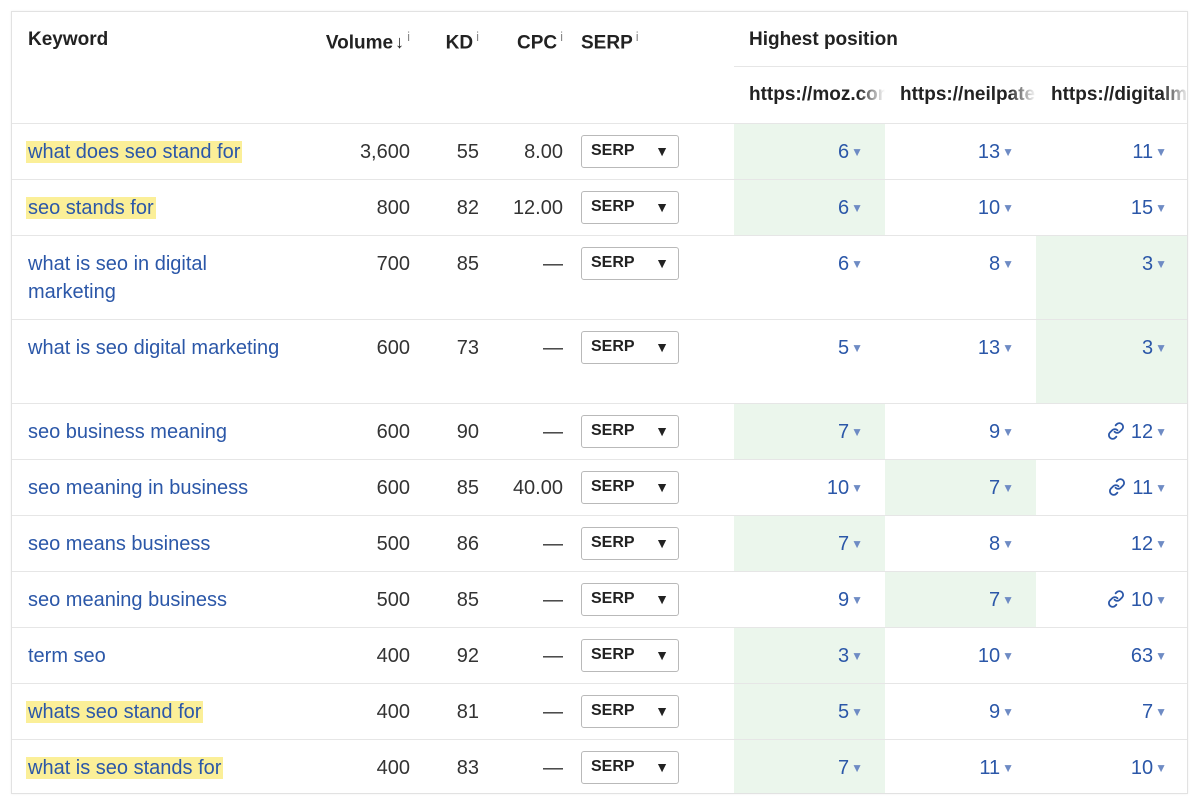  I want to click on keyword-link: seo business meaning, so click(127, 432).